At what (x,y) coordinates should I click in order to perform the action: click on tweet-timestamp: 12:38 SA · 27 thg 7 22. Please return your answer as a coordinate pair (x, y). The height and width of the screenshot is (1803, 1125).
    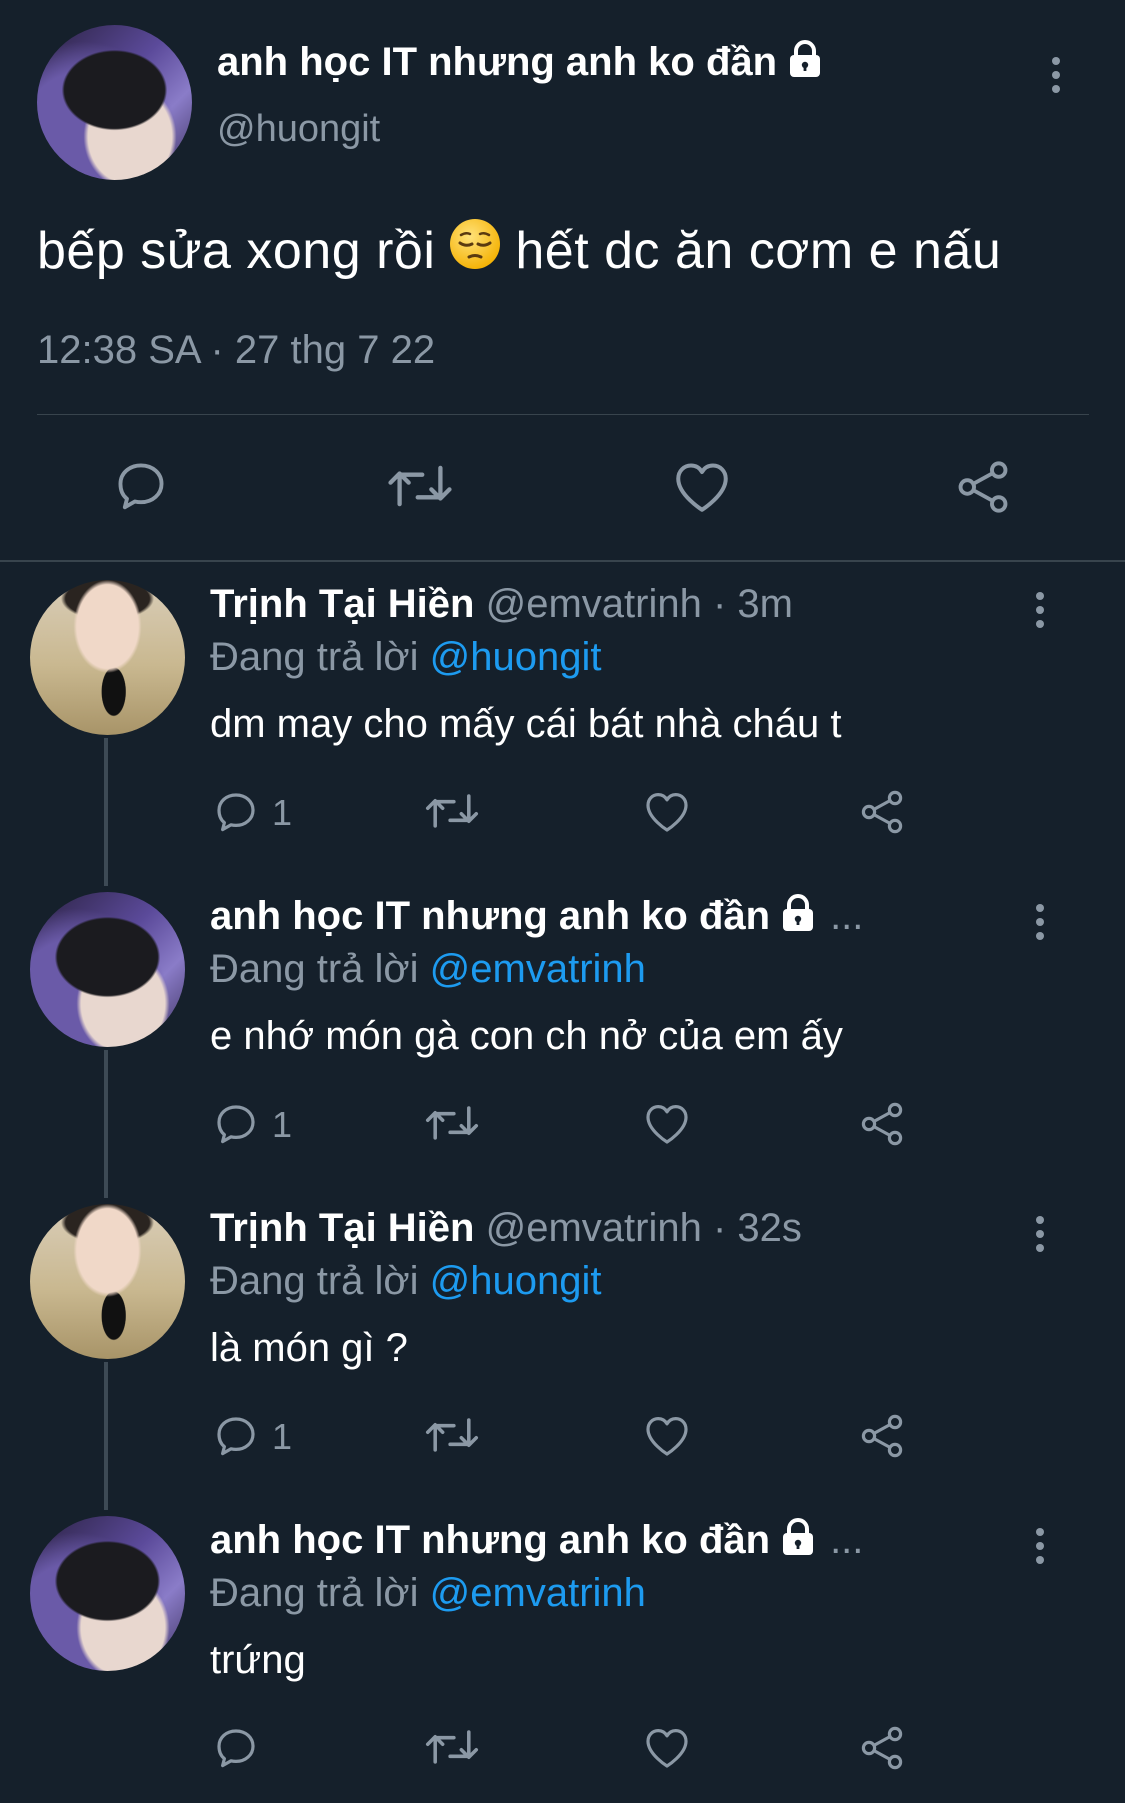
    Looking at the image, I should click on (236, 350).